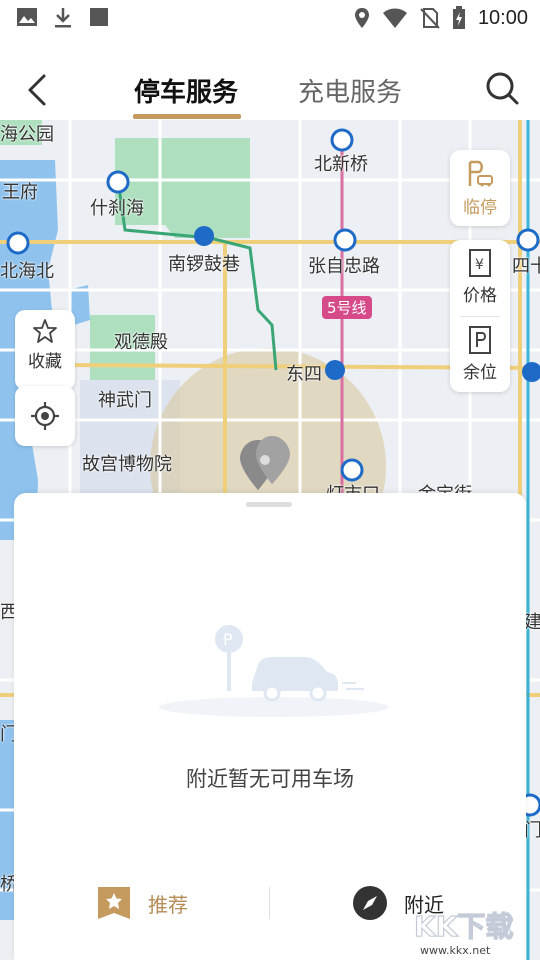 Image resolution: width=540 pixels, height=960 pixels. I want to click on temp-parking-button: 临停, so click(480, 188).